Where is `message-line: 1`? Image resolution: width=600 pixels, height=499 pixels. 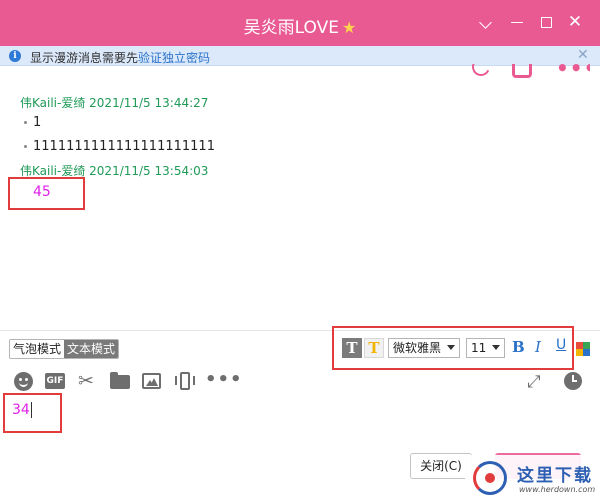 message-line: 1 is located at coordinates (32, 122).